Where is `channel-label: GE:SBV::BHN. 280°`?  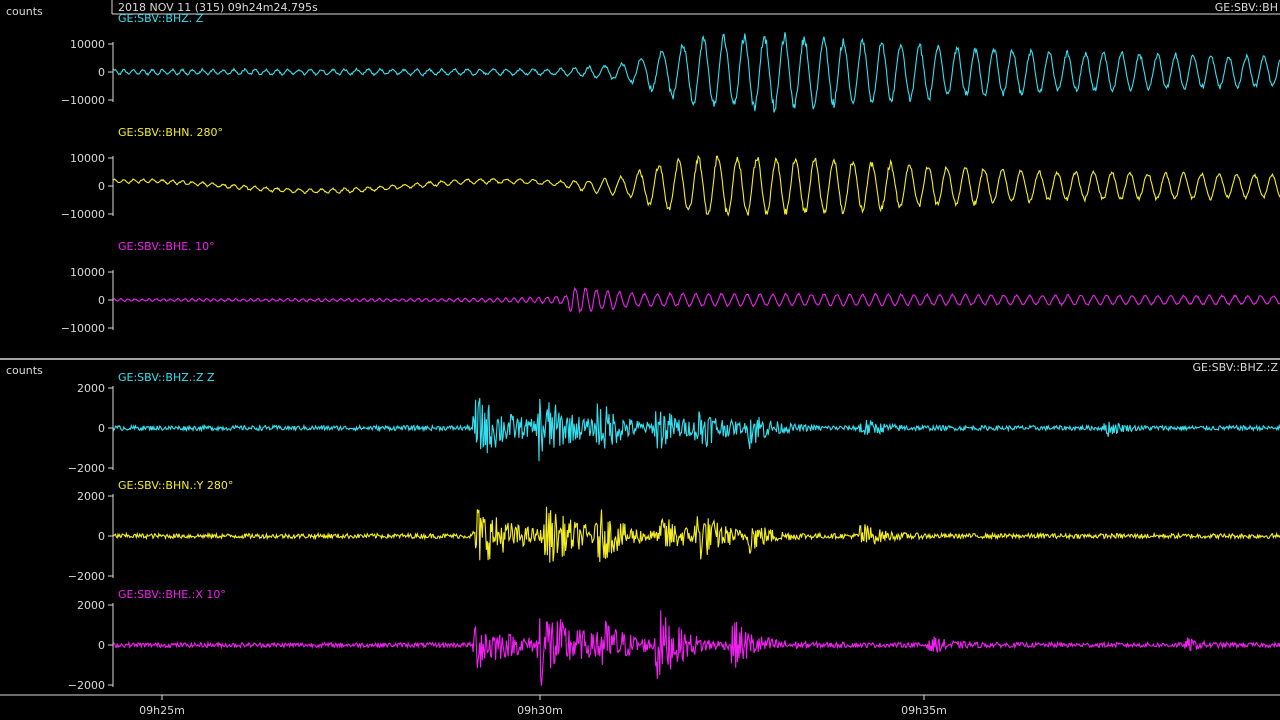 channel-label: GE:SBV::BHN. 280° is located at coordinates (170, 132).